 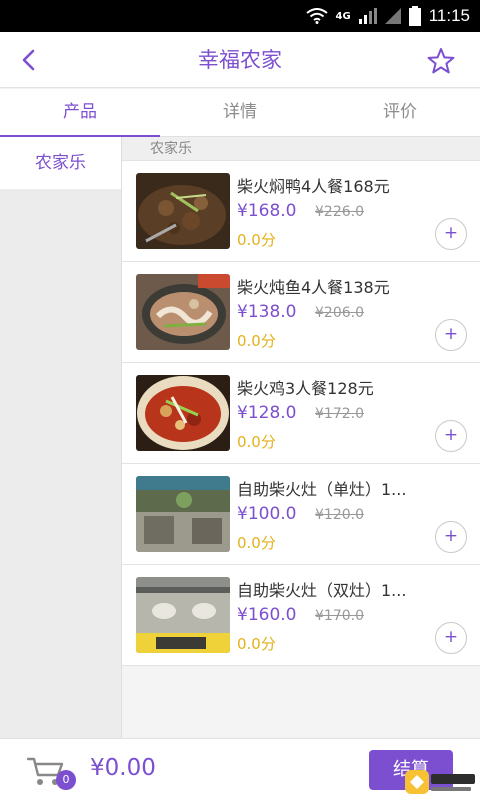 What do you see at coordinates (267, 211) in the screenshot?
I see `product-price: ¥168.0` at bounding box center [267, 211].